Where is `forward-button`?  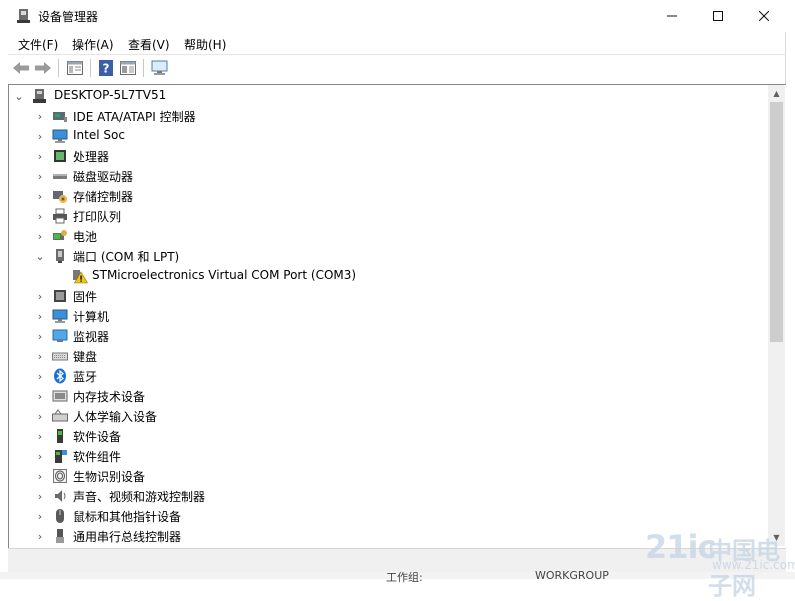
forward-button is located at coordinates (43, 68).